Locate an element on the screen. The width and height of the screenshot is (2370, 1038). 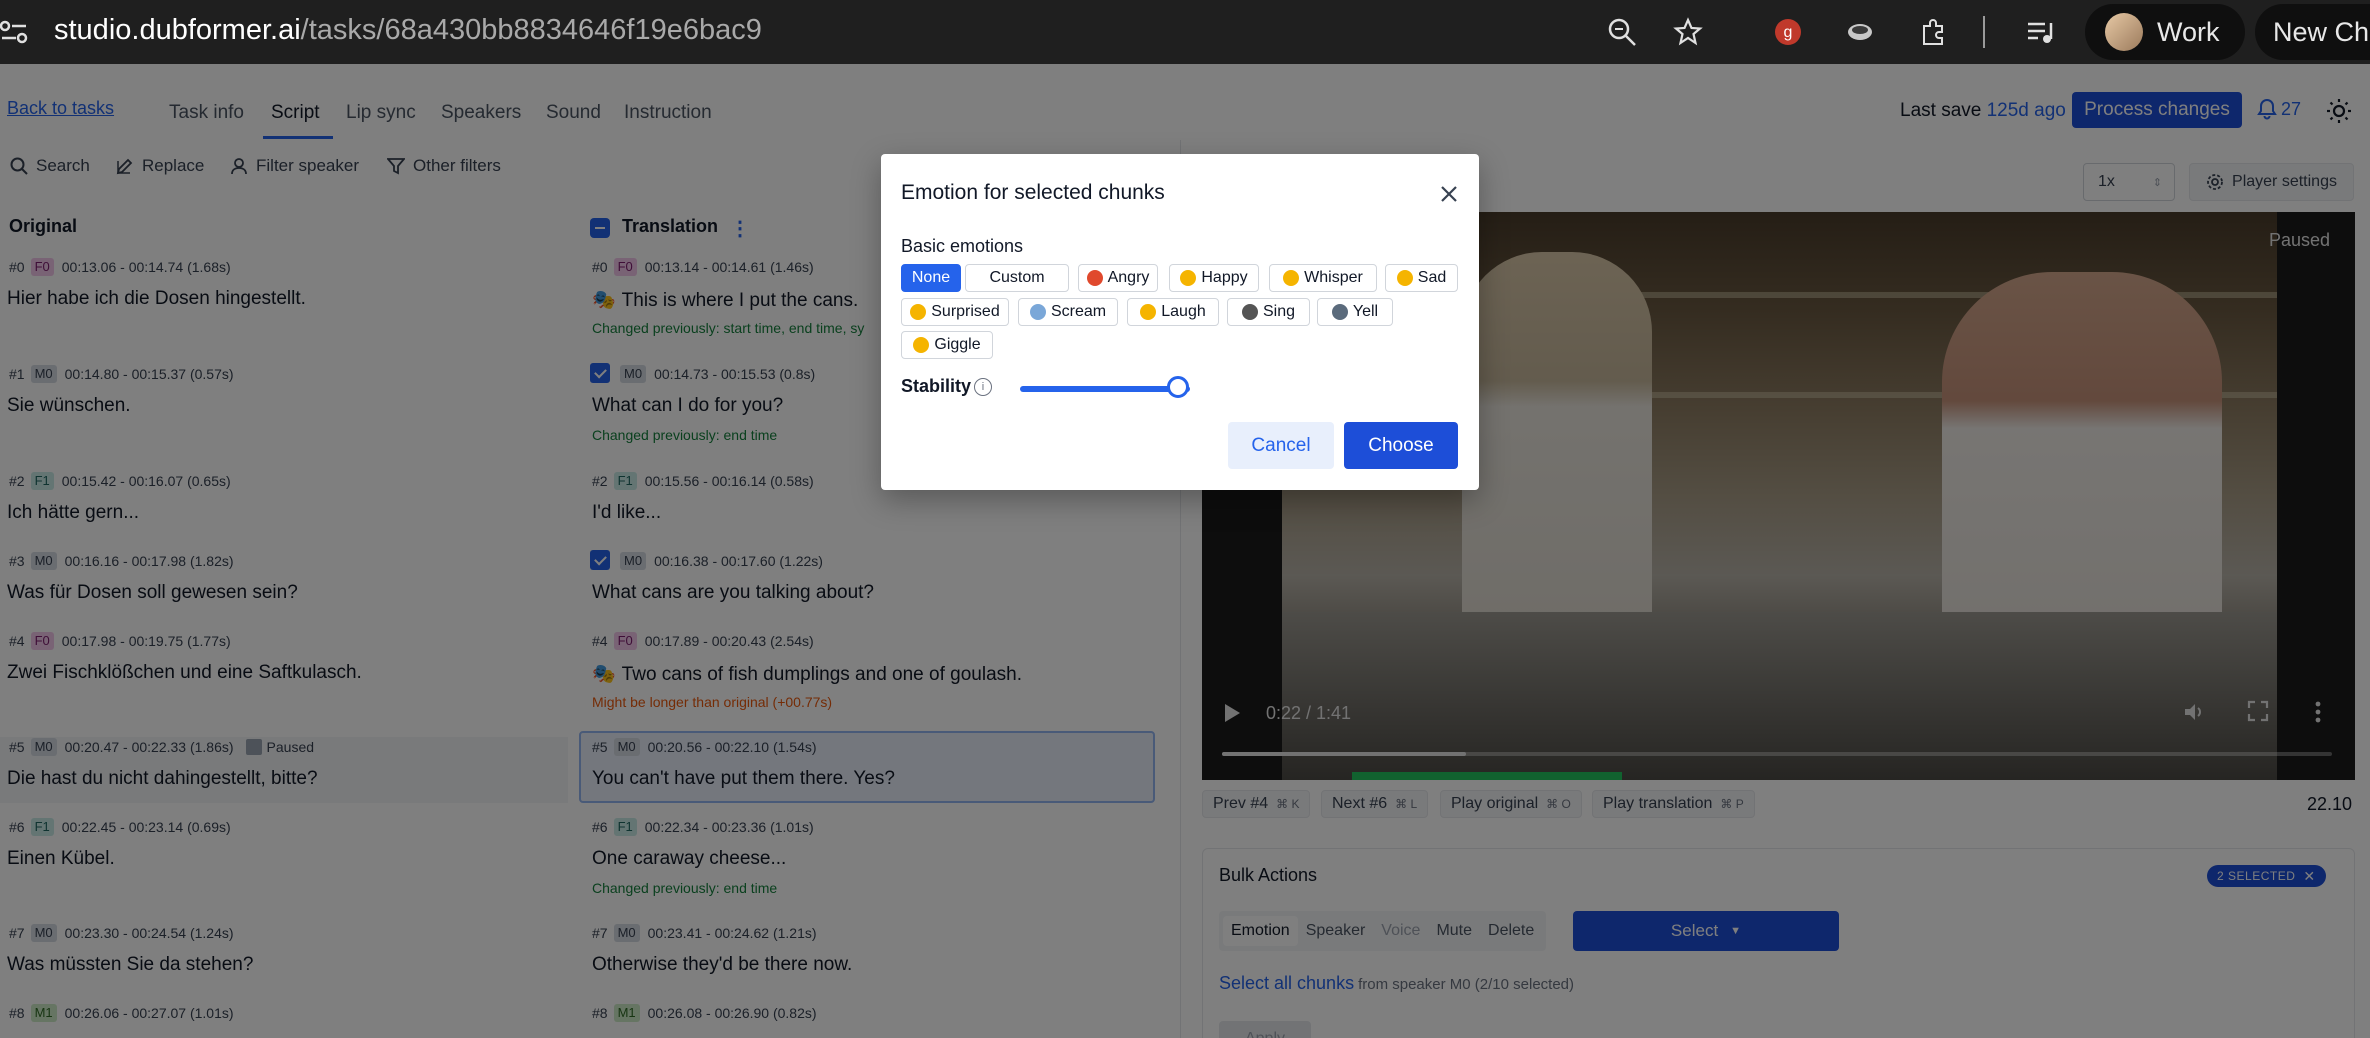
emotion-option-scream: Scream is located at coordinates (1068, 312).